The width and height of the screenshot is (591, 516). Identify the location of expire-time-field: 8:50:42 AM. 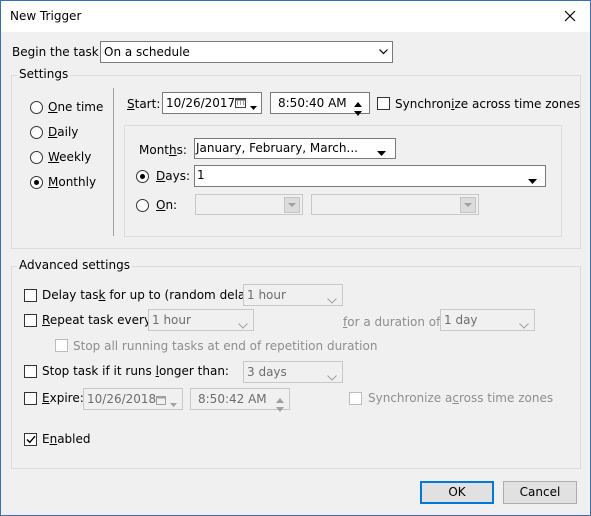
(240, 400).